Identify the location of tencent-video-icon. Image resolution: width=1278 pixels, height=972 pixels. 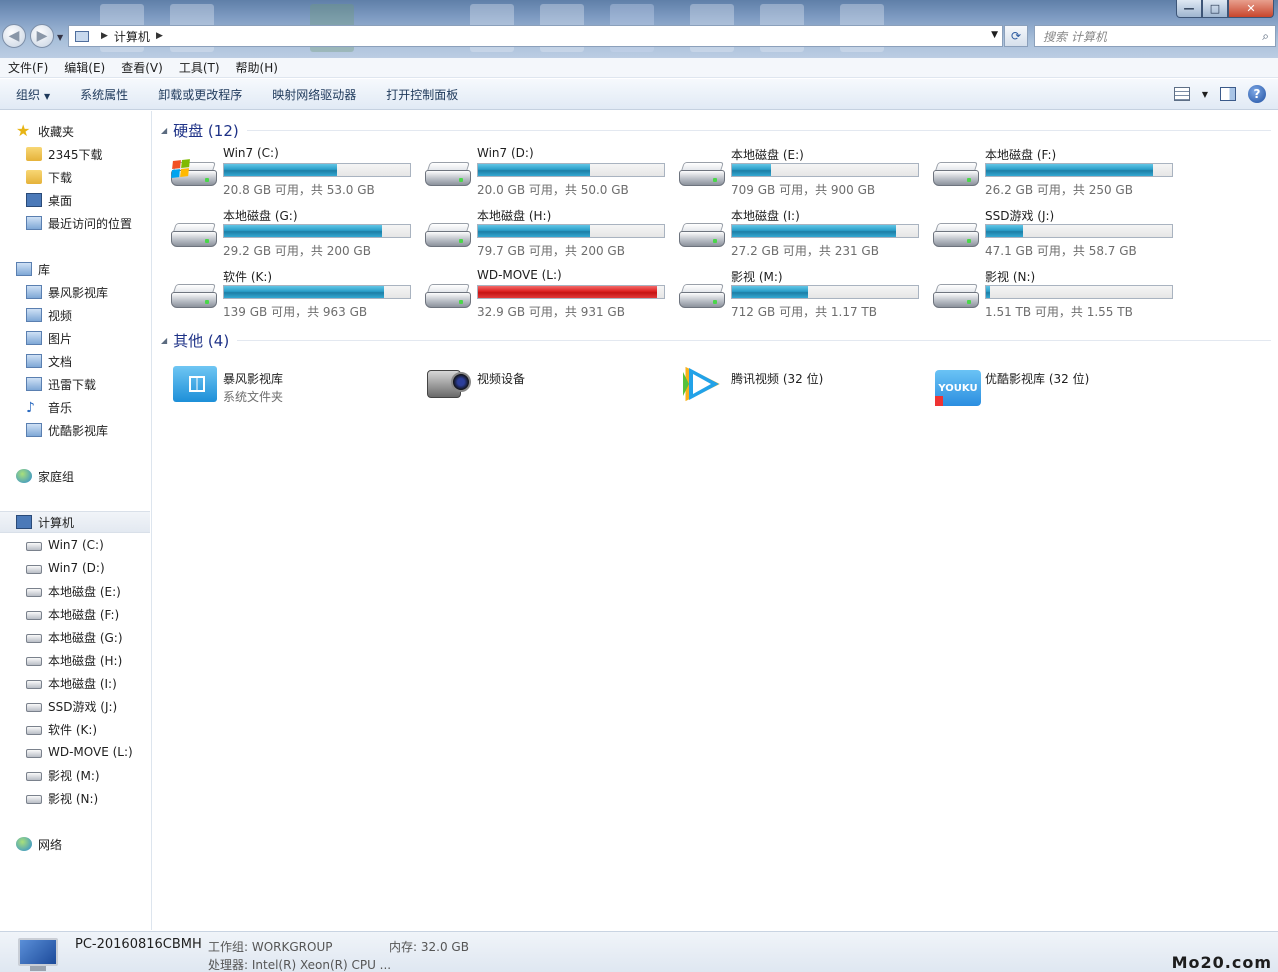
(702, 382).